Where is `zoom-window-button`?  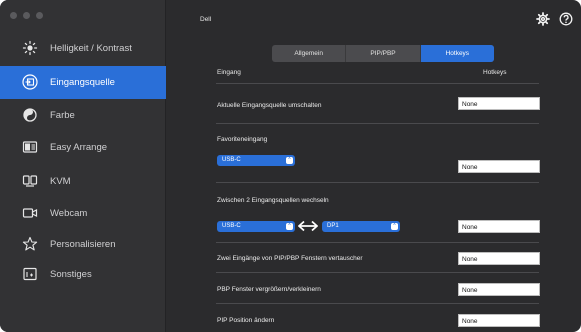
zoom-window-button is located at coordinates (39, 15).